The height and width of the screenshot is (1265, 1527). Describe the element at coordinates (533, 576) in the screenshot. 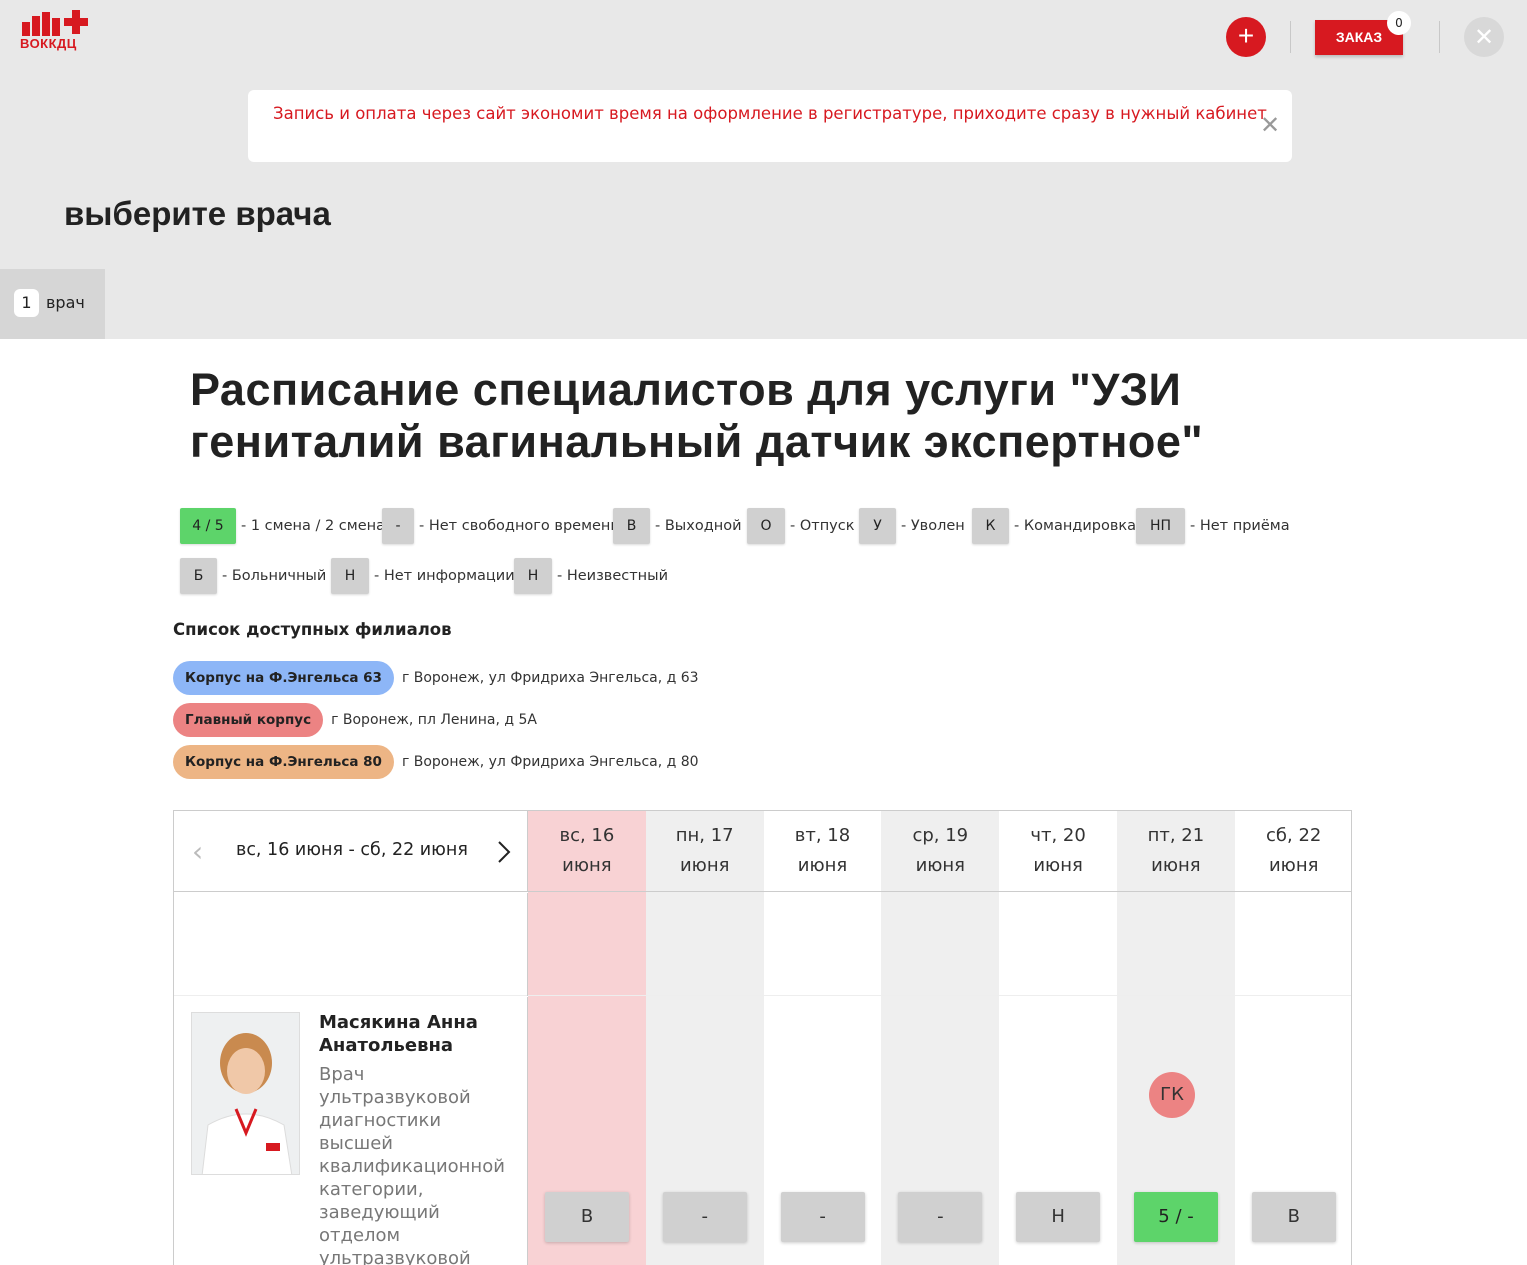

I see `legend-code: Н` at that location.